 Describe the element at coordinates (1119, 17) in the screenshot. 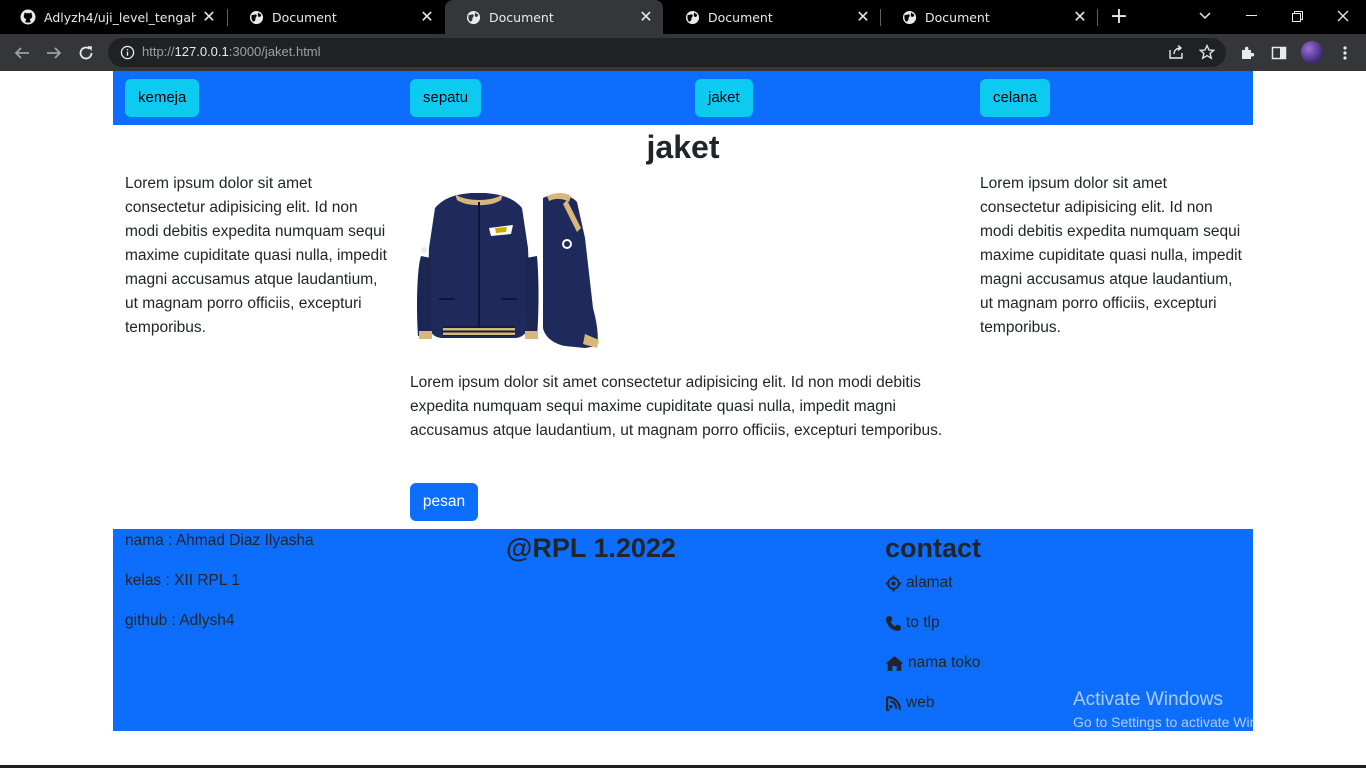

I see `new-tab-button: +` at that location.